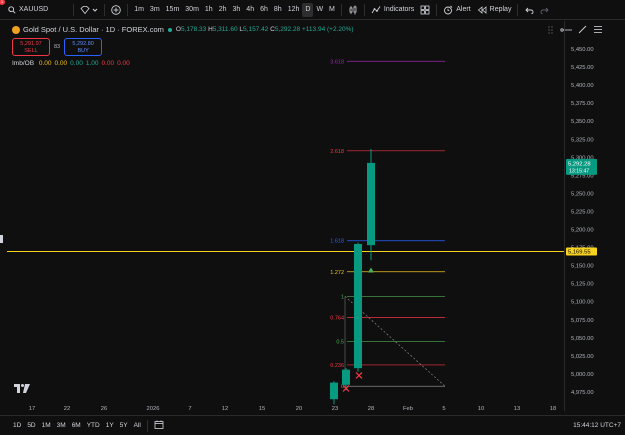 This screenshot has height=435, width=625. I want to click on timeframe-2h: 2h, so click(223, 10).